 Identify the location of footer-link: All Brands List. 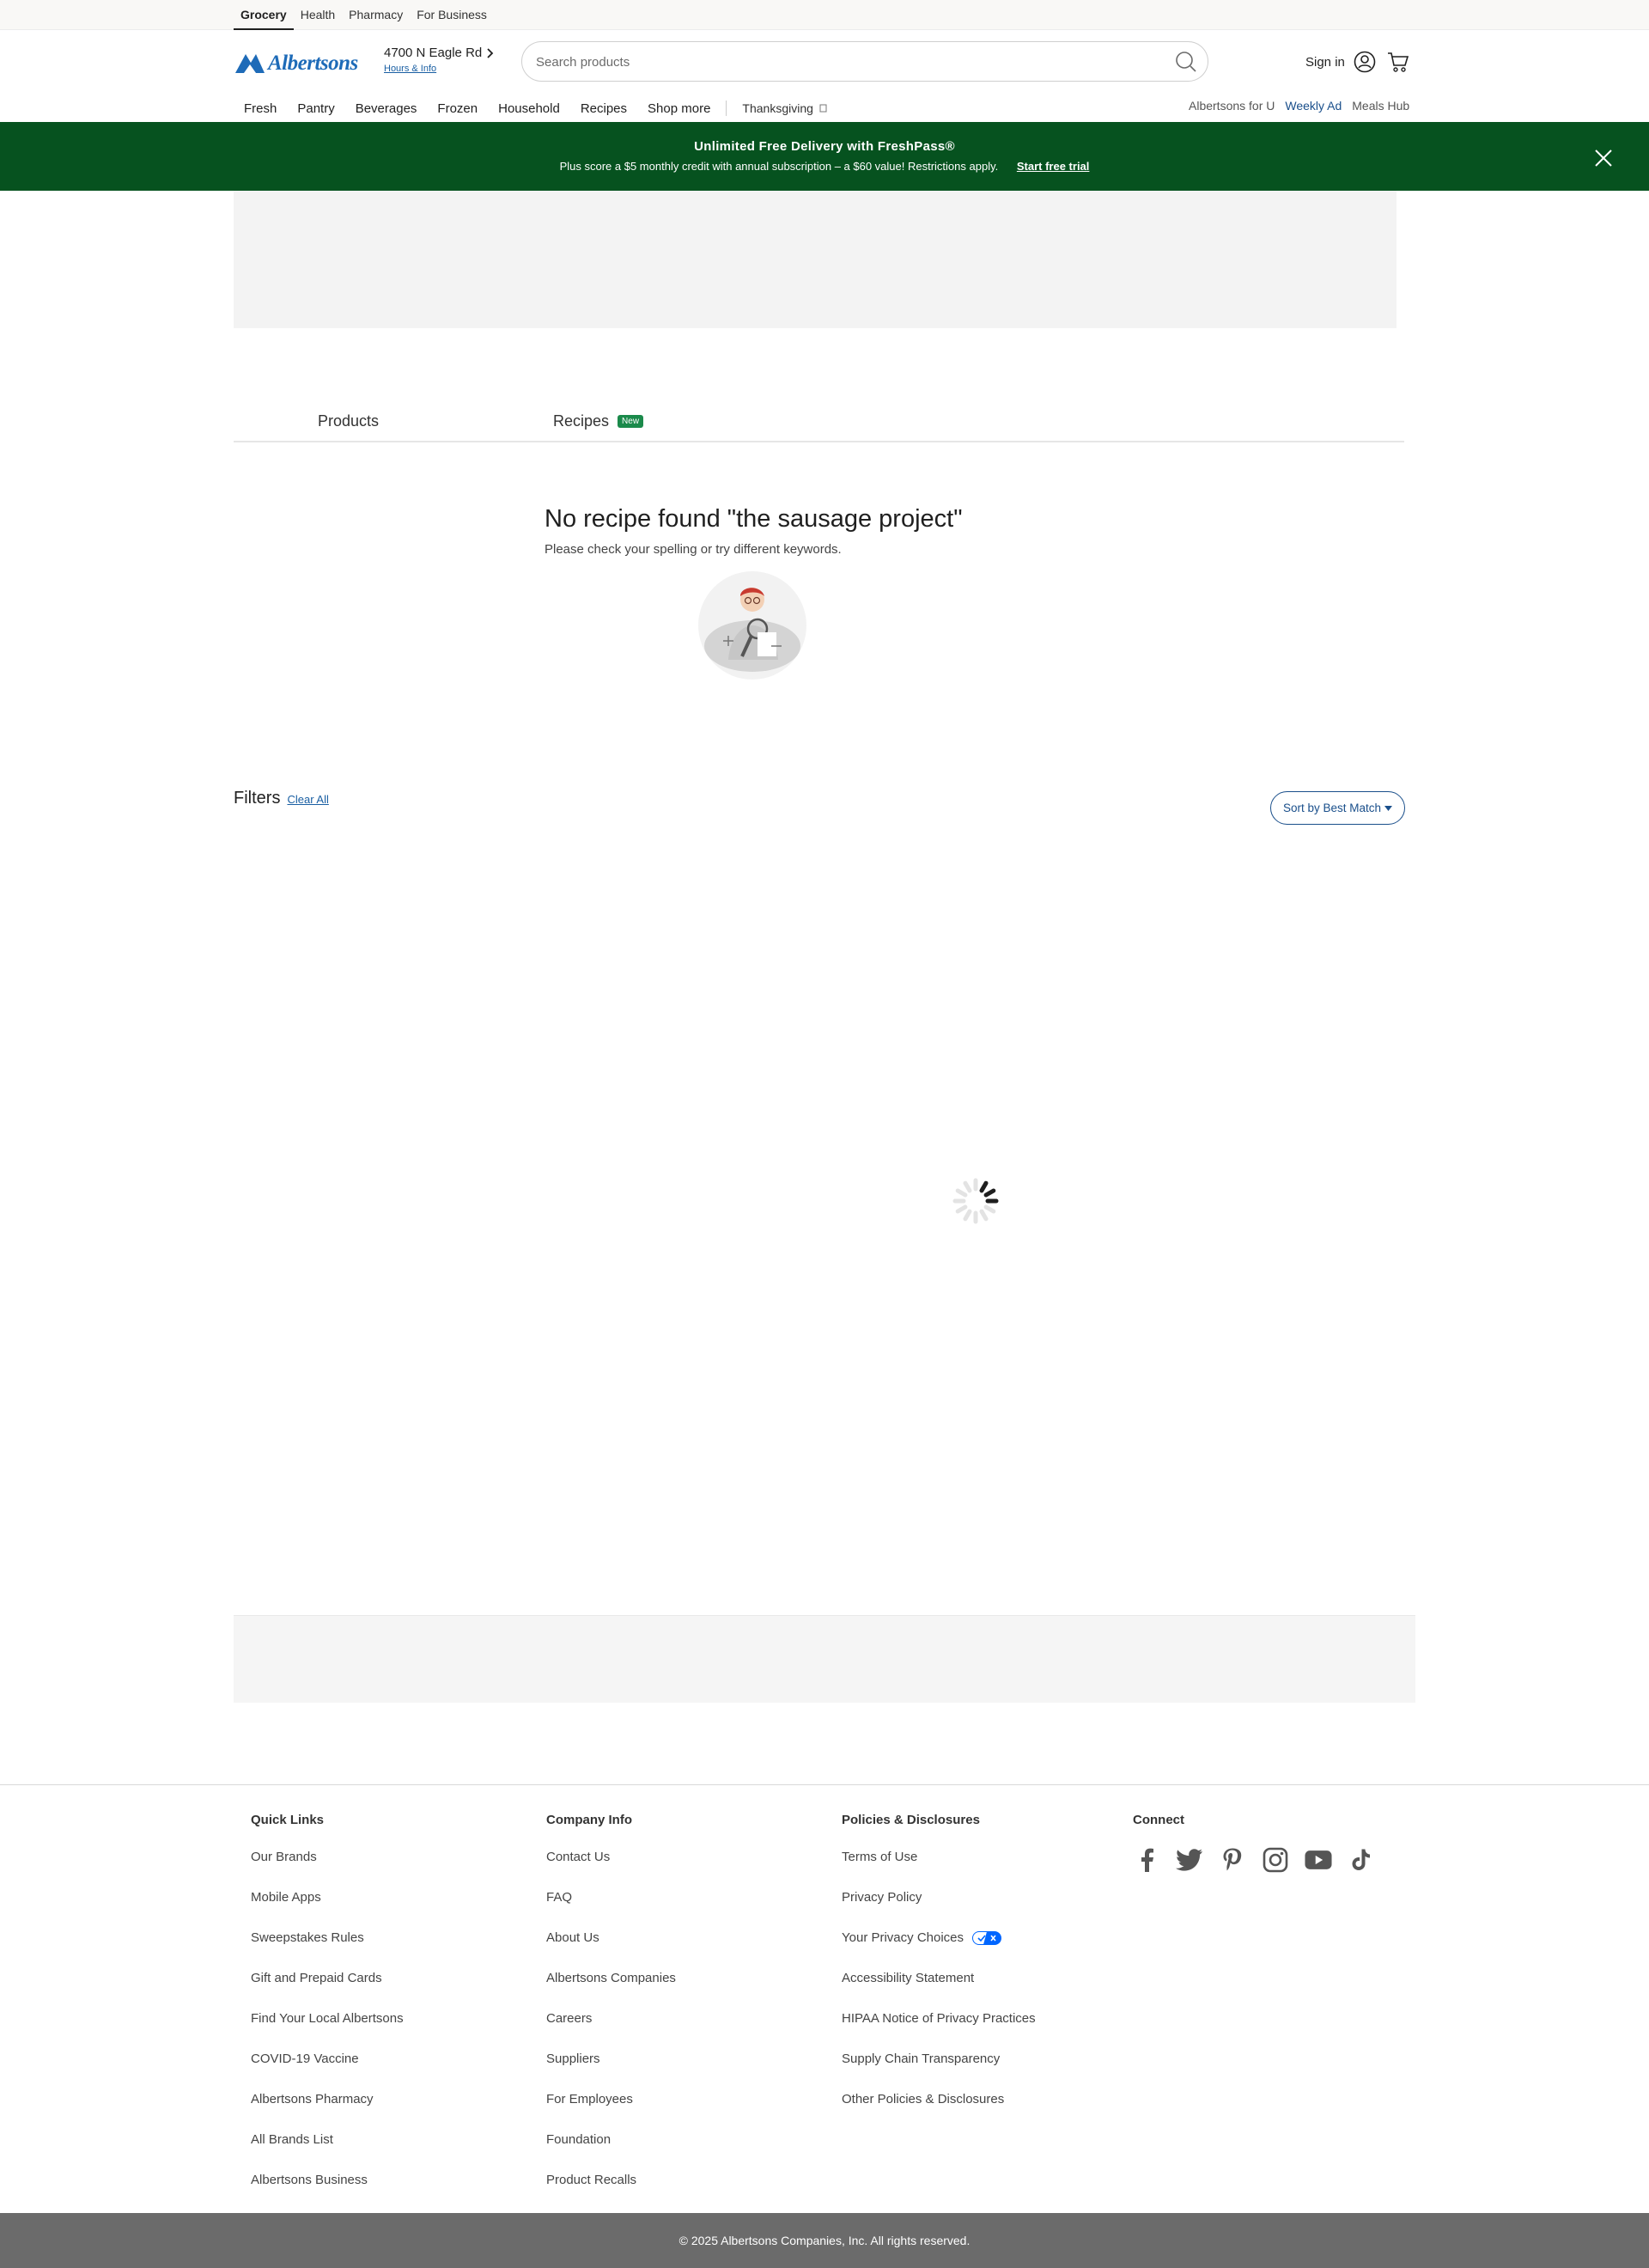
(327, 2152).